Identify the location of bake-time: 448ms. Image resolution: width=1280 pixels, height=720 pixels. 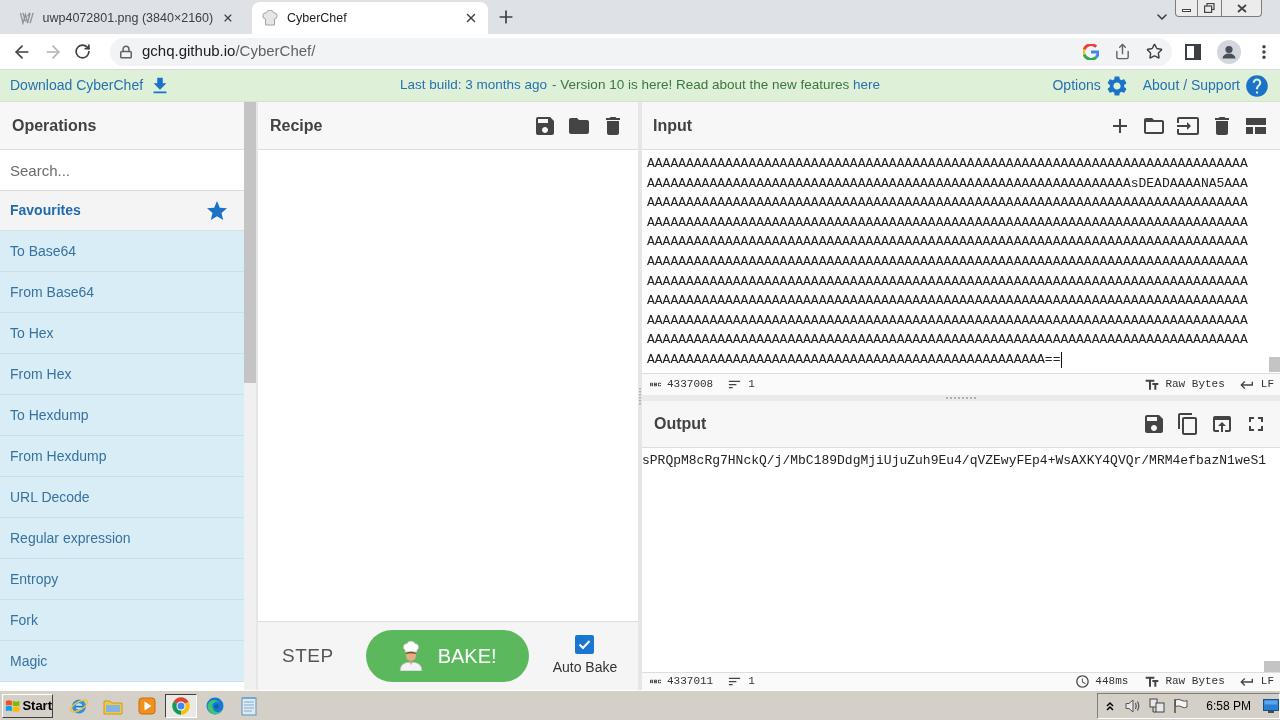
(1112, 682).